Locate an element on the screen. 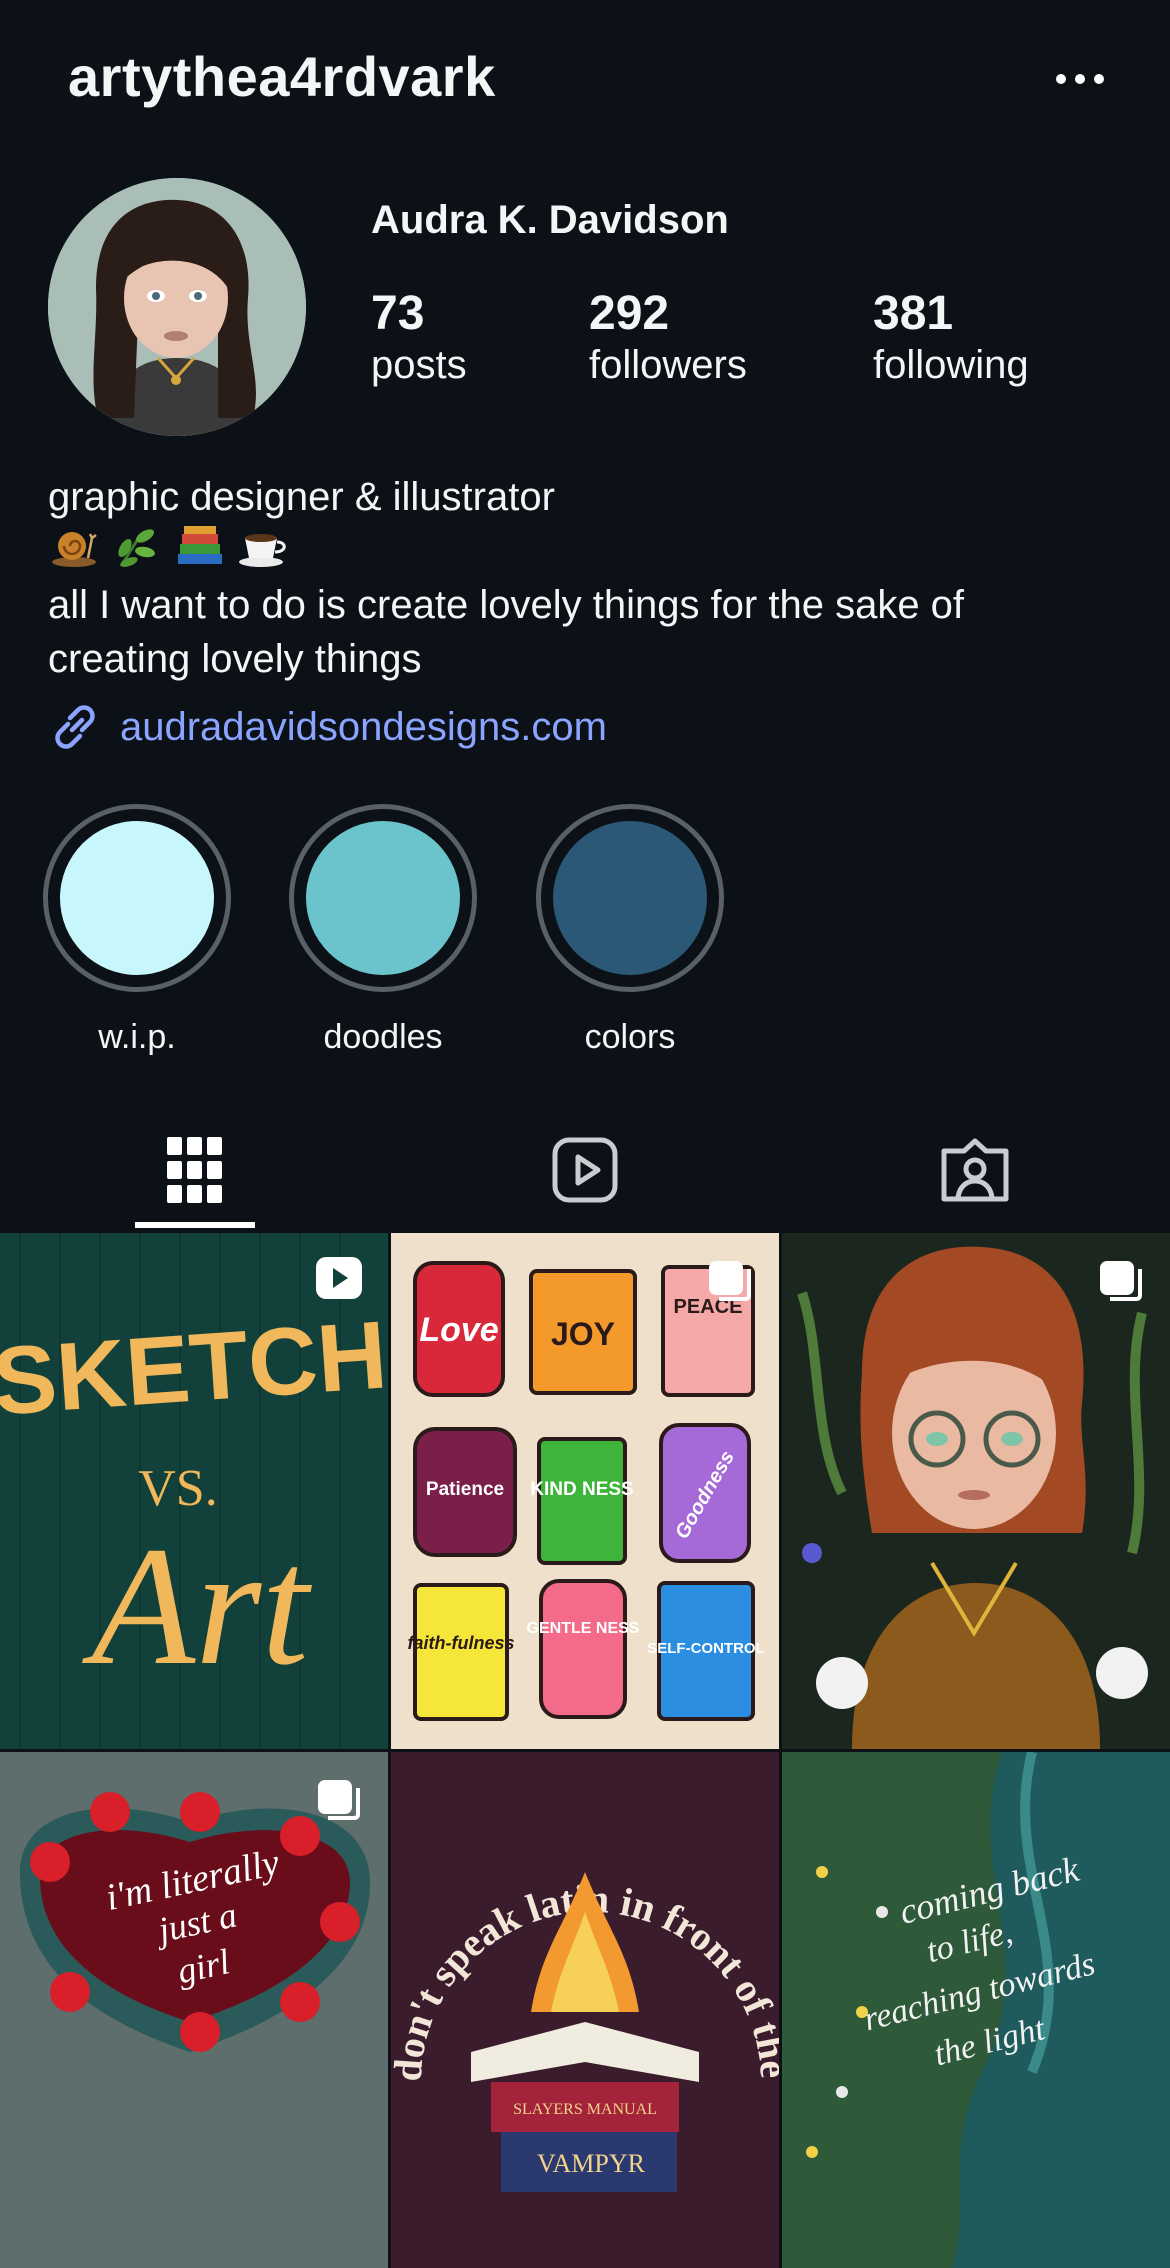 This screenshot has width=1170, height=2268. posts-stat: 73 posts is located at coordinates (419, 337).